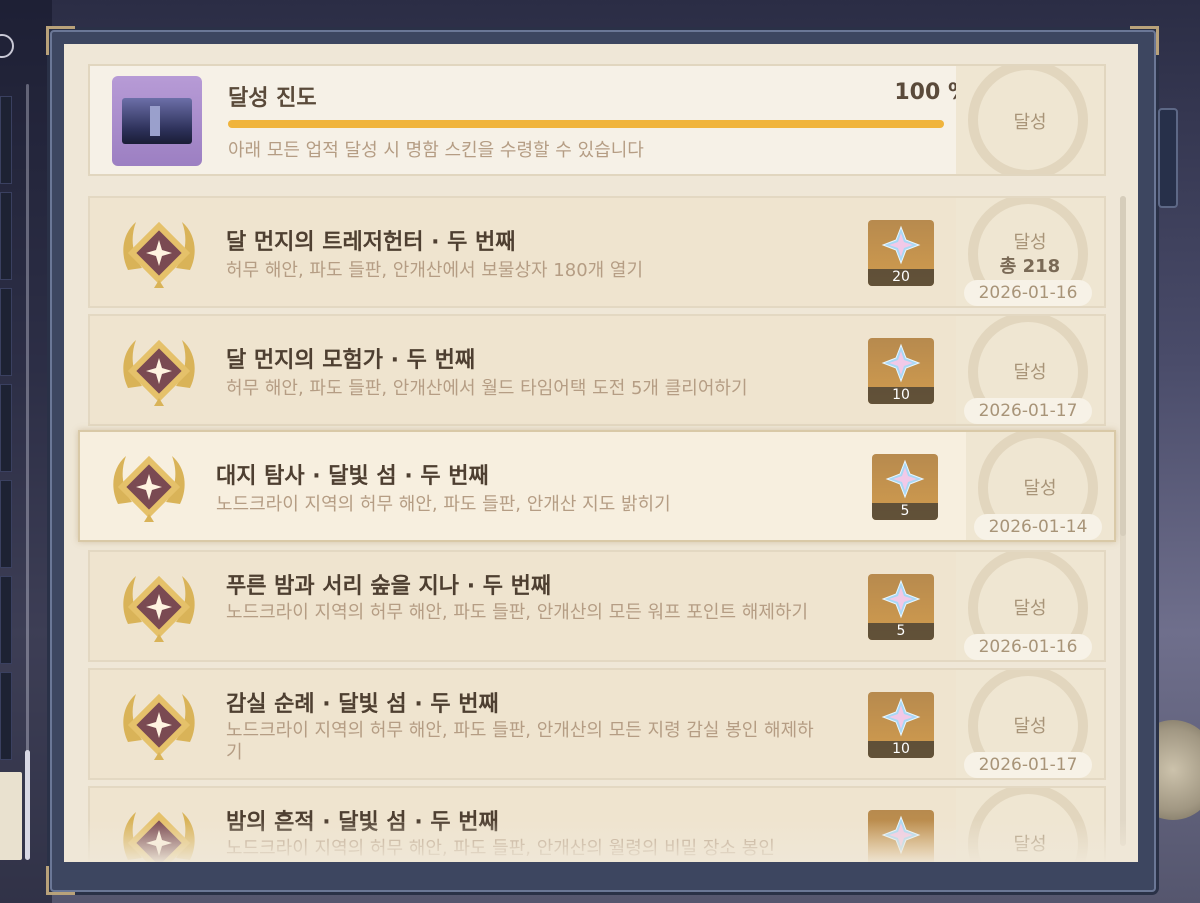 This screenshot has height=903, width=1200. Describe the element at coordinates (1038, 527) in the screenshot. I see `completion-date: 2026-01-14` at that location.